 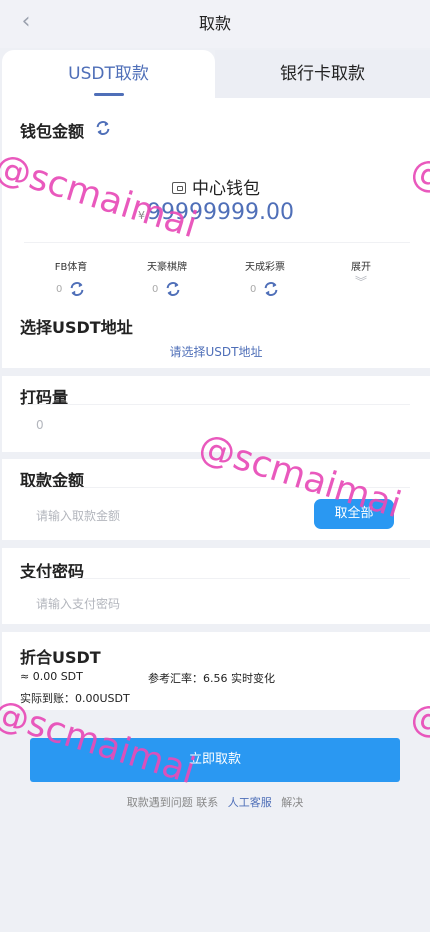 What do you see at coordinates (360, 282) in the screenshot?
I see `chevron-double-down-icon: ︾` at bounding box center [360, 282].